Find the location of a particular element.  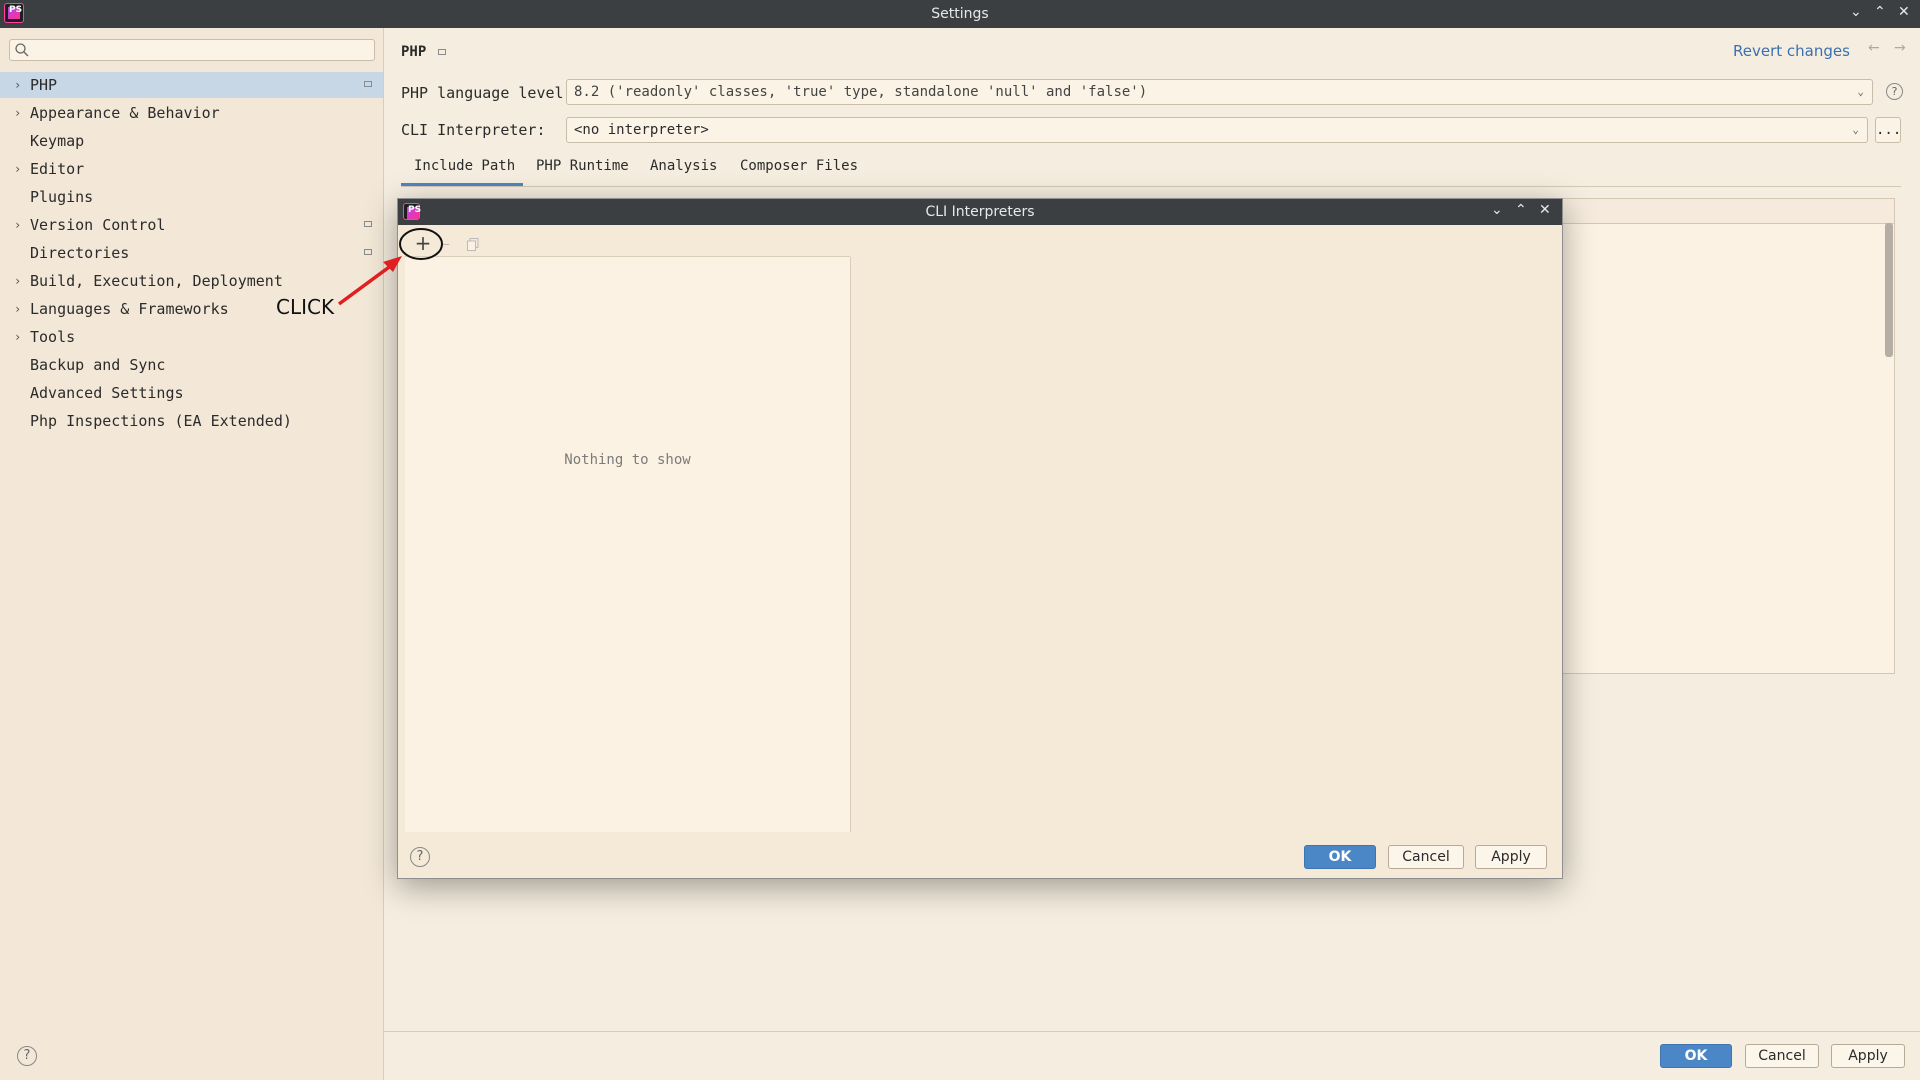

annotation-circle is located at coordinates (421, 244).